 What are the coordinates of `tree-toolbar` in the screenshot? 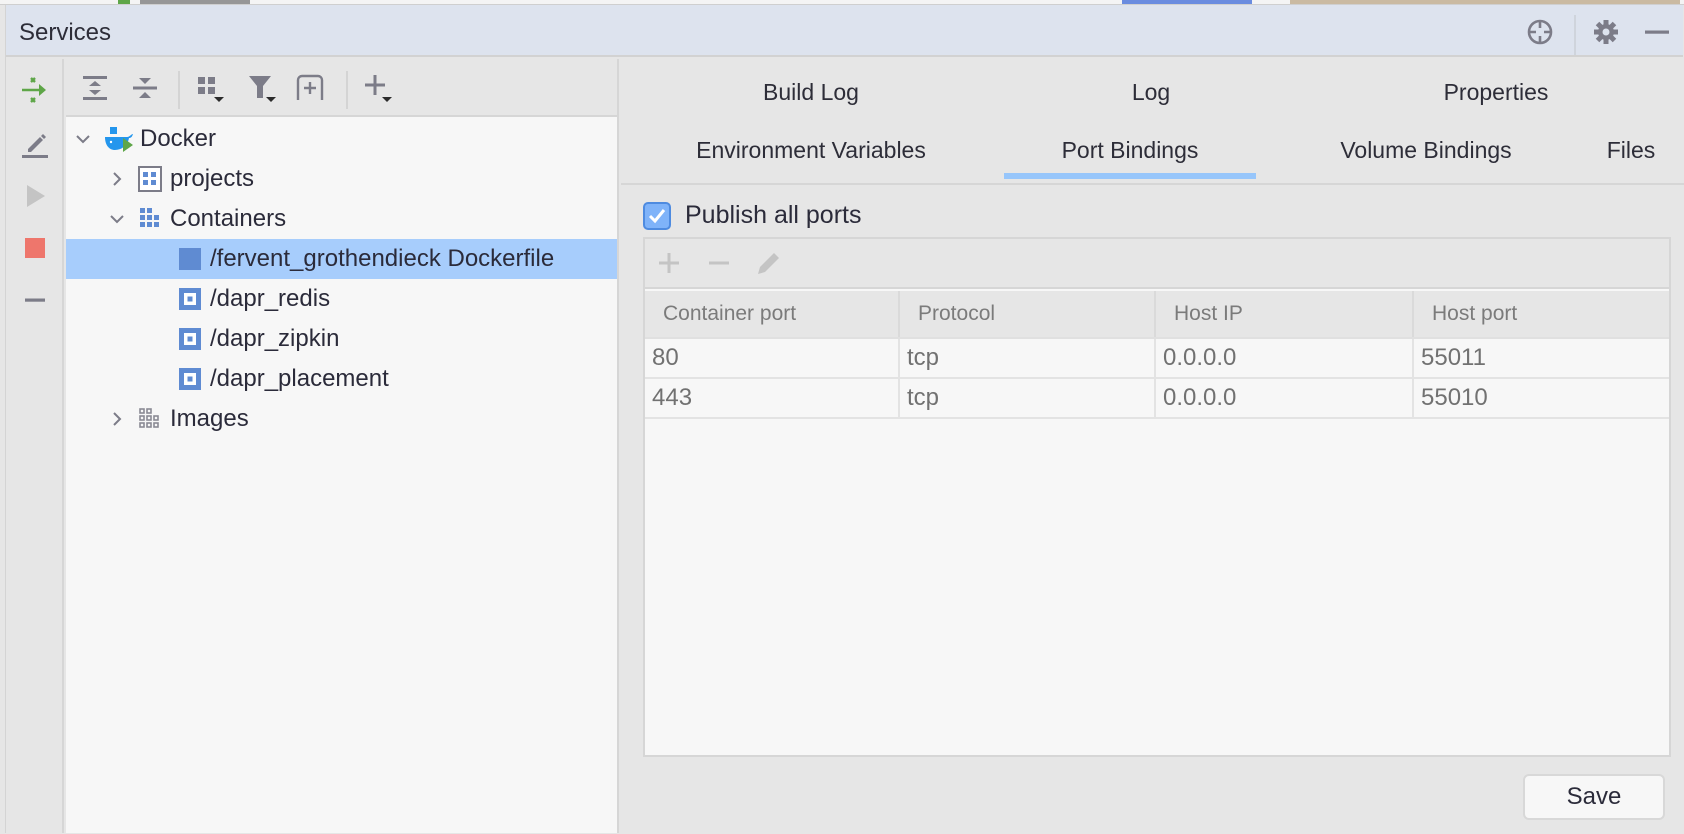 It's located at (341, 88).